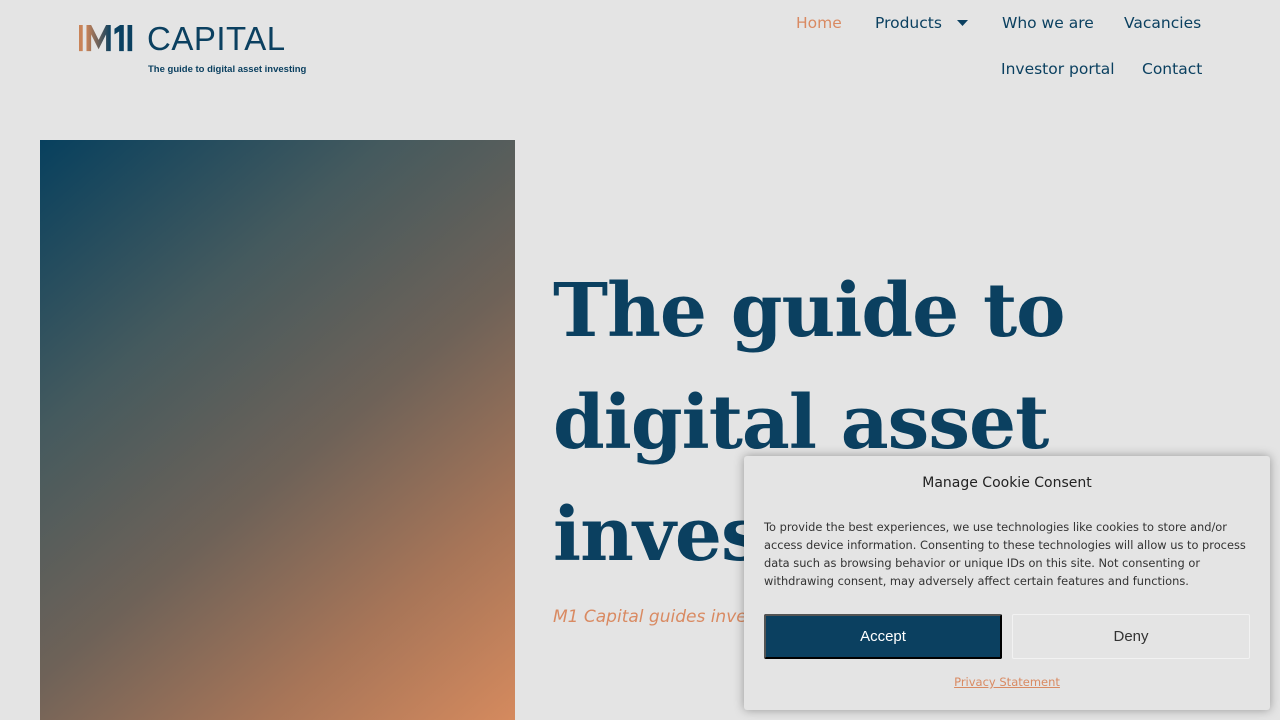  What do you see at coordinates (908, 23) in the screenshot?
I see `nav-item-products-label: Products` at bounding box center [908, 23].